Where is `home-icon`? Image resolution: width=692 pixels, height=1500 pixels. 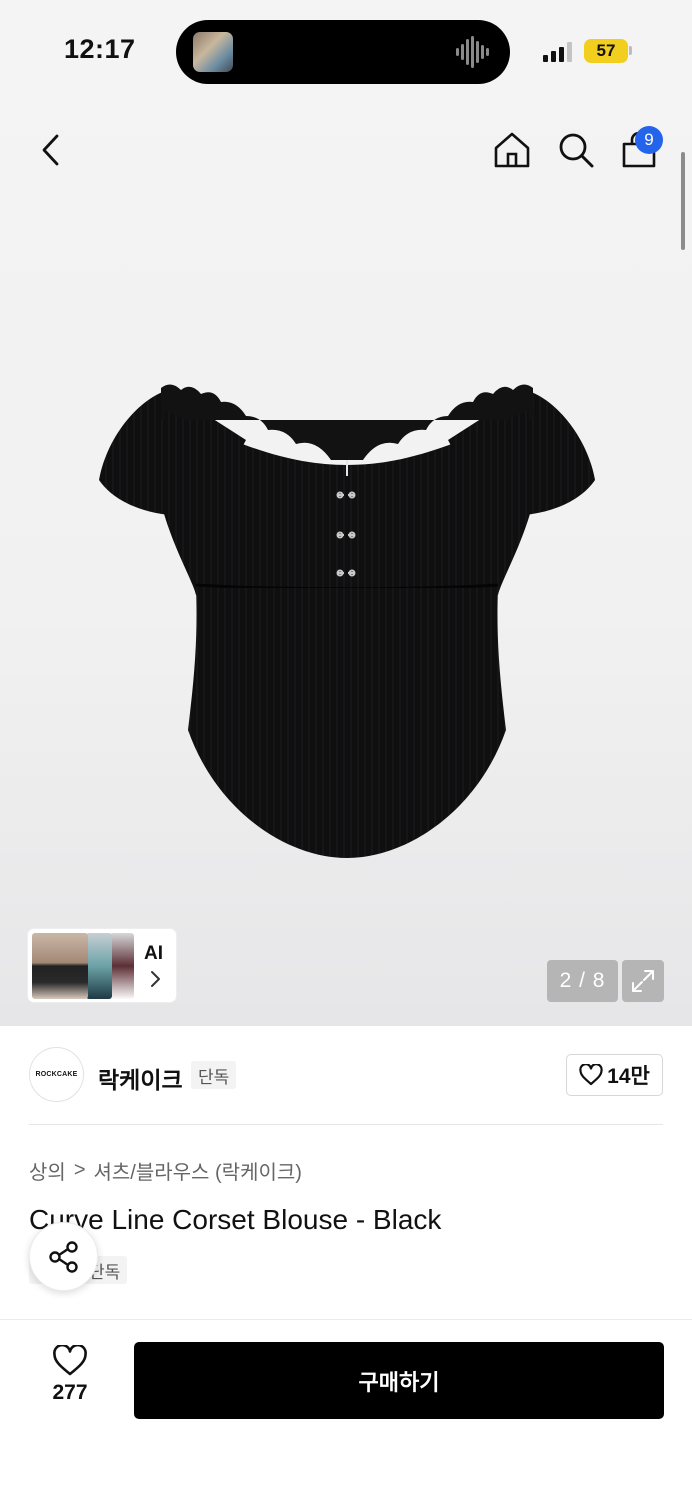
home-icon is located at coordinates (512, 150).